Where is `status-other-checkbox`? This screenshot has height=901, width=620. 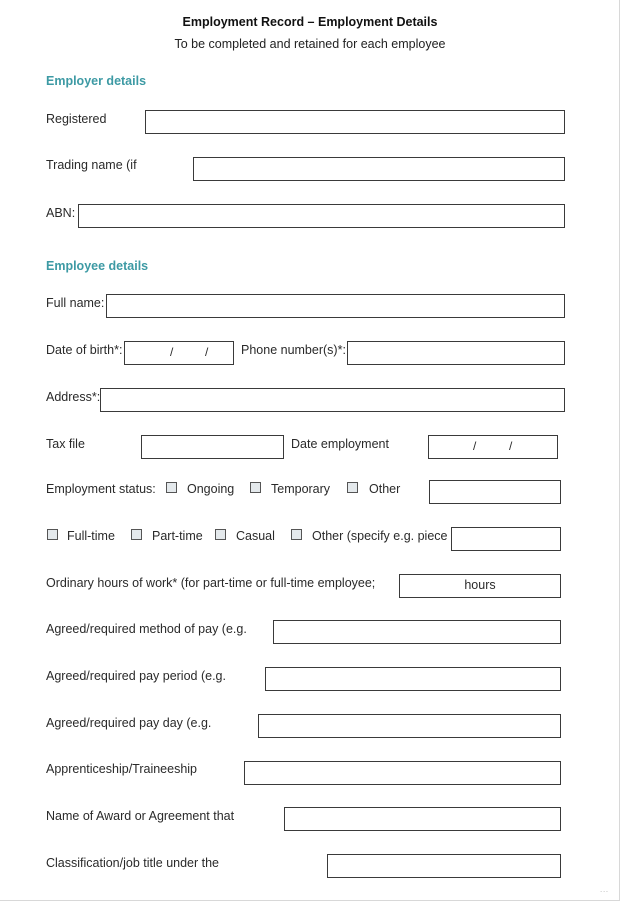 status-other-checkbox is located at coordinates (352, 487).